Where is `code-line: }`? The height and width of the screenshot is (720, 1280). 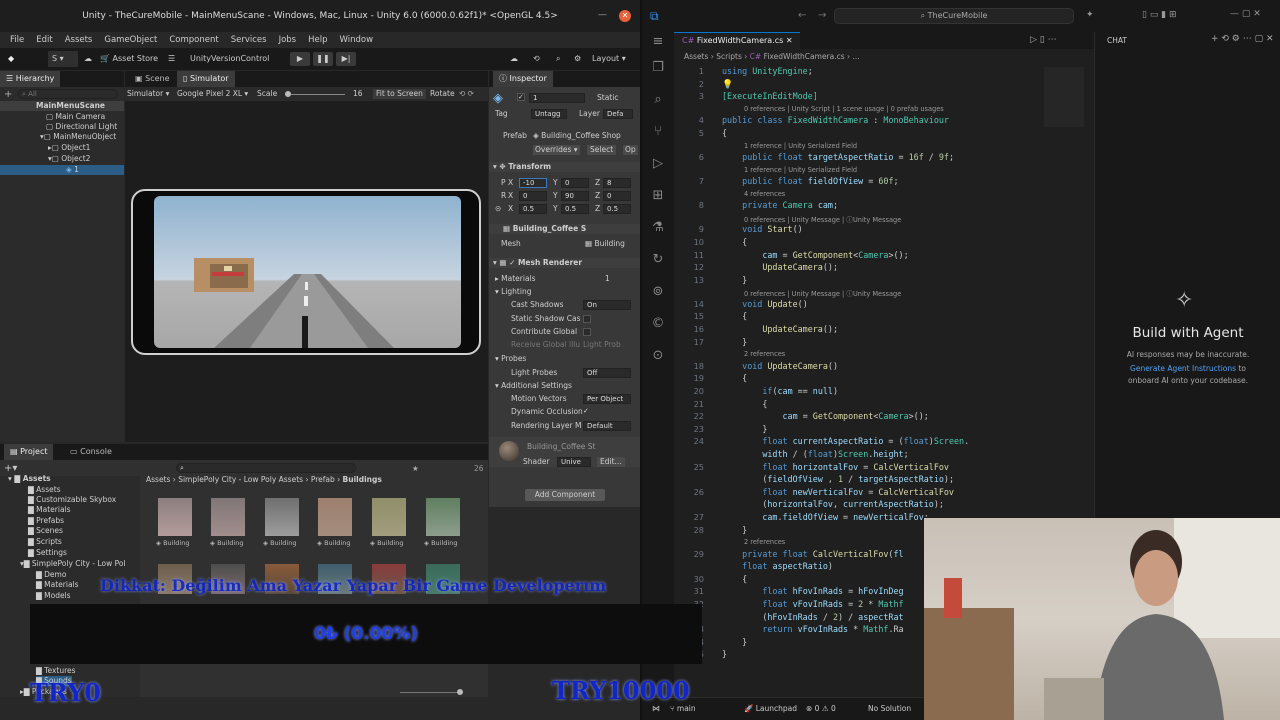 code-line: } is located at coordinates (744, 429).